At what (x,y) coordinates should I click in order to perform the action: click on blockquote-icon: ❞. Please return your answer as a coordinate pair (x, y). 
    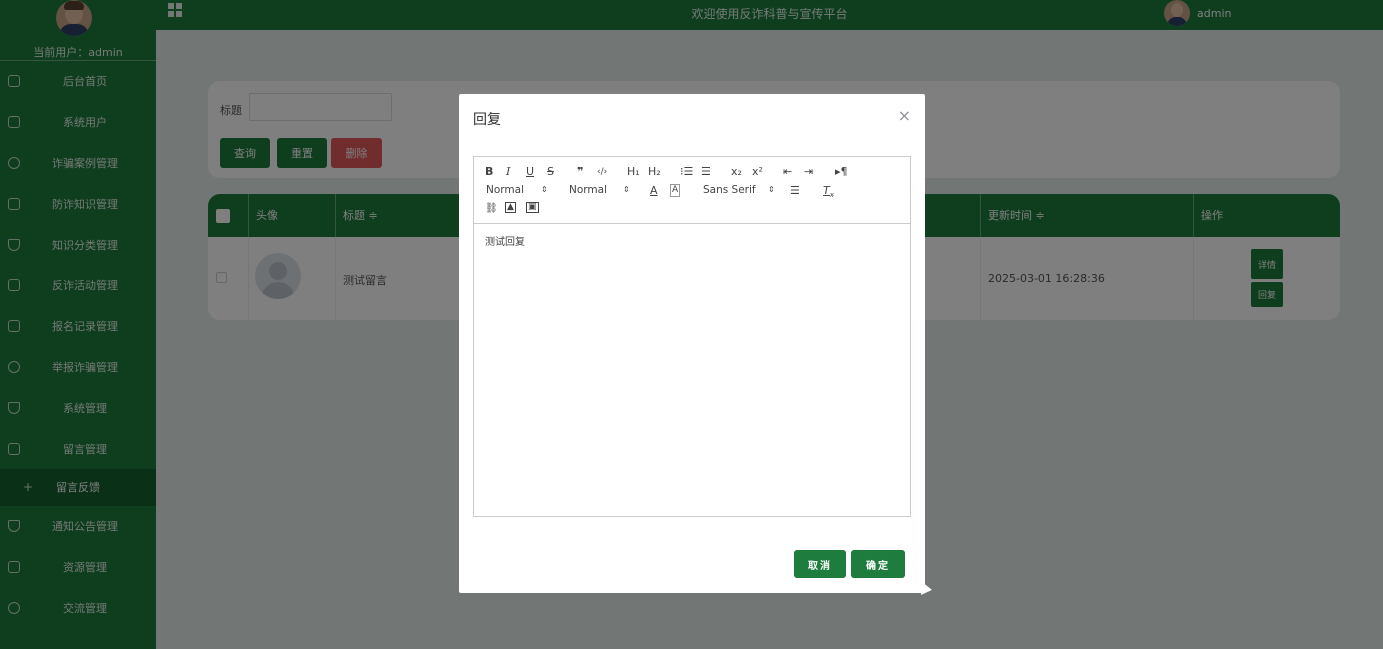
    Looking at the image, I should click on (580, 172).